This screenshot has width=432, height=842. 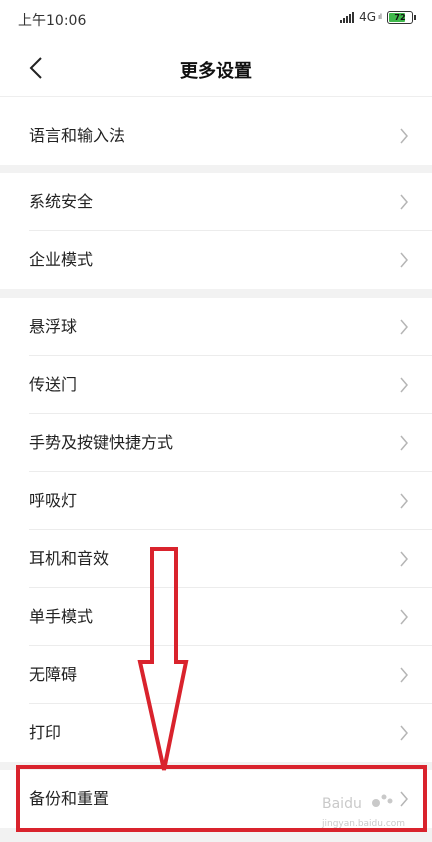 I want to click on settings-item-portal: 传送门, so click(x=216, y=385).